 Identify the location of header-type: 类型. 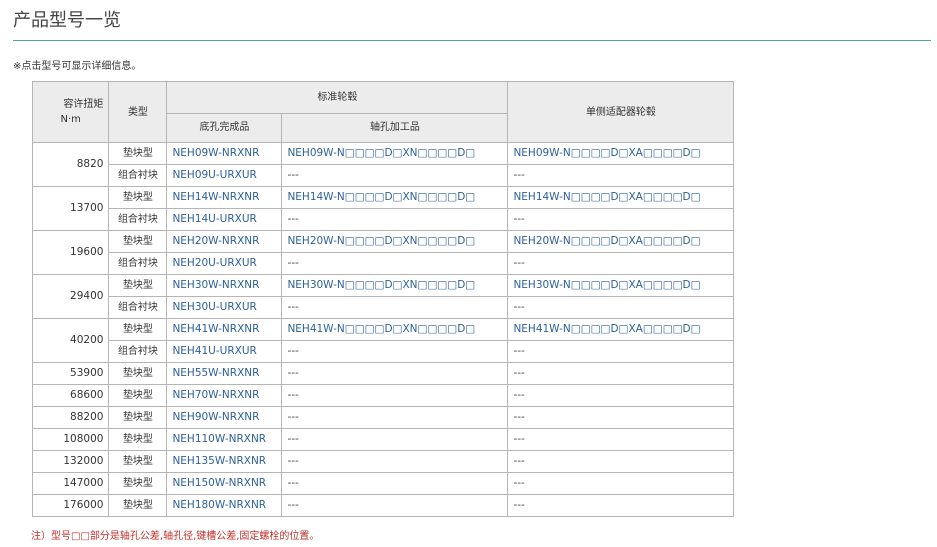
(138, 112).